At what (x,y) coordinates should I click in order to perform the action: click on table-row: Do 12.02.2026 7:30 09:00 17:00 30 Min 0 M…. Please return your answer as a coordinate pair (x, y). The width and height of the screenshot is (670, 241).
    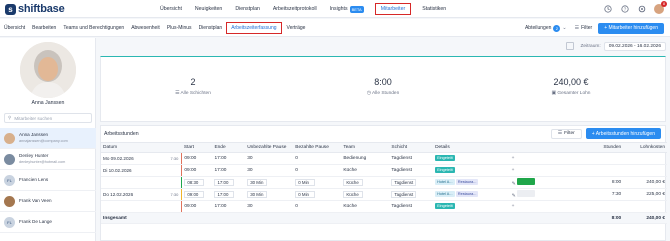
    Looking at the image, I should click on (384, 194).